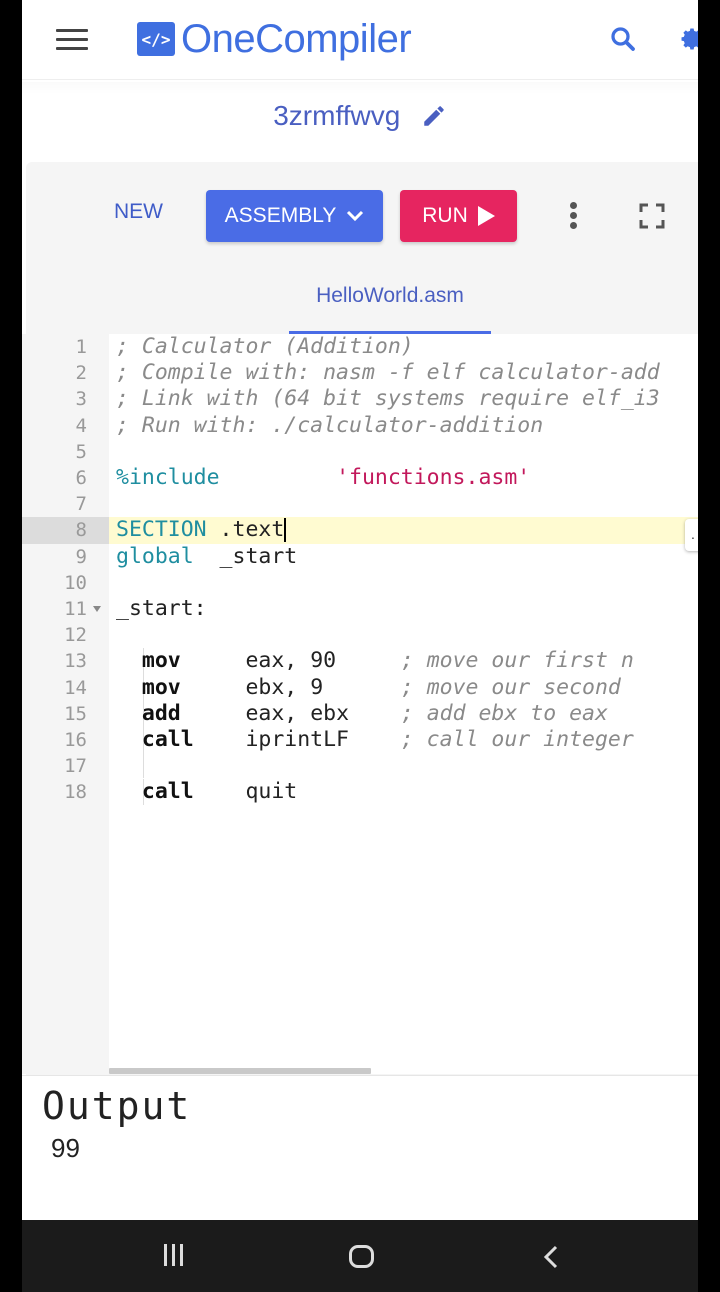 This screenshot has width=720, height=1292. What do you see at coordinates (271, 792) in the screenshot?
I see `operands: quit` at bounding box center [271, 792].